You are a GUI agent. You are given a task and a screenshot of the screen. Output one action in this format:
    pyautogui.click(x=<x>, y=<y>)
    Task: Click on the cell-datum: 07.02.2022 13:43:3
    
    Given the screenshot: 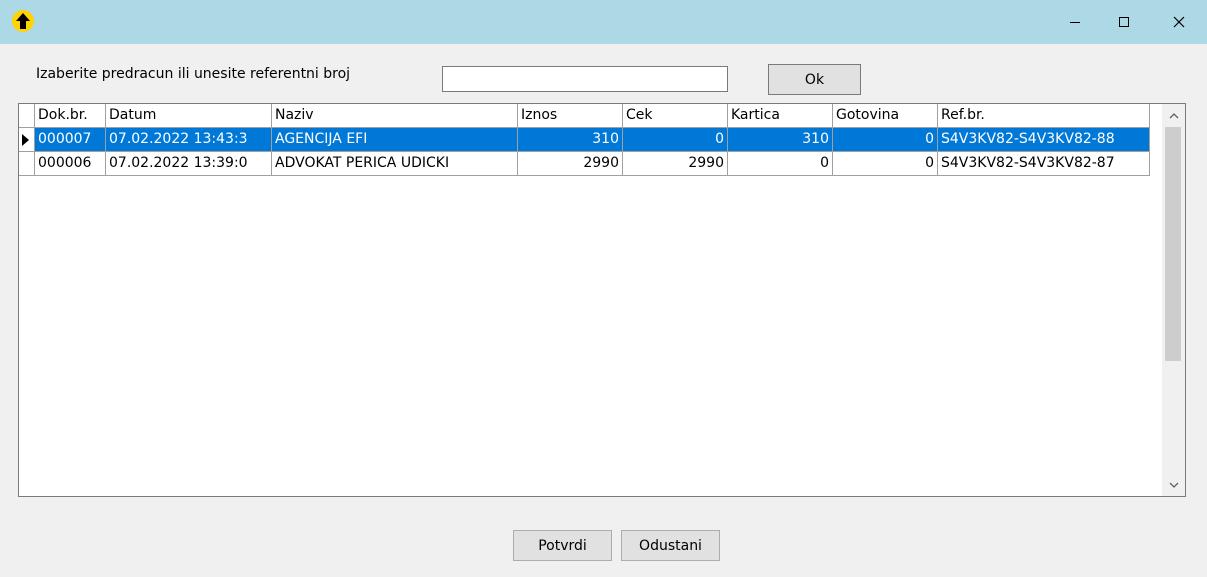 What is the action you would take?
    pyautogui.click(x=189, y=140)
    